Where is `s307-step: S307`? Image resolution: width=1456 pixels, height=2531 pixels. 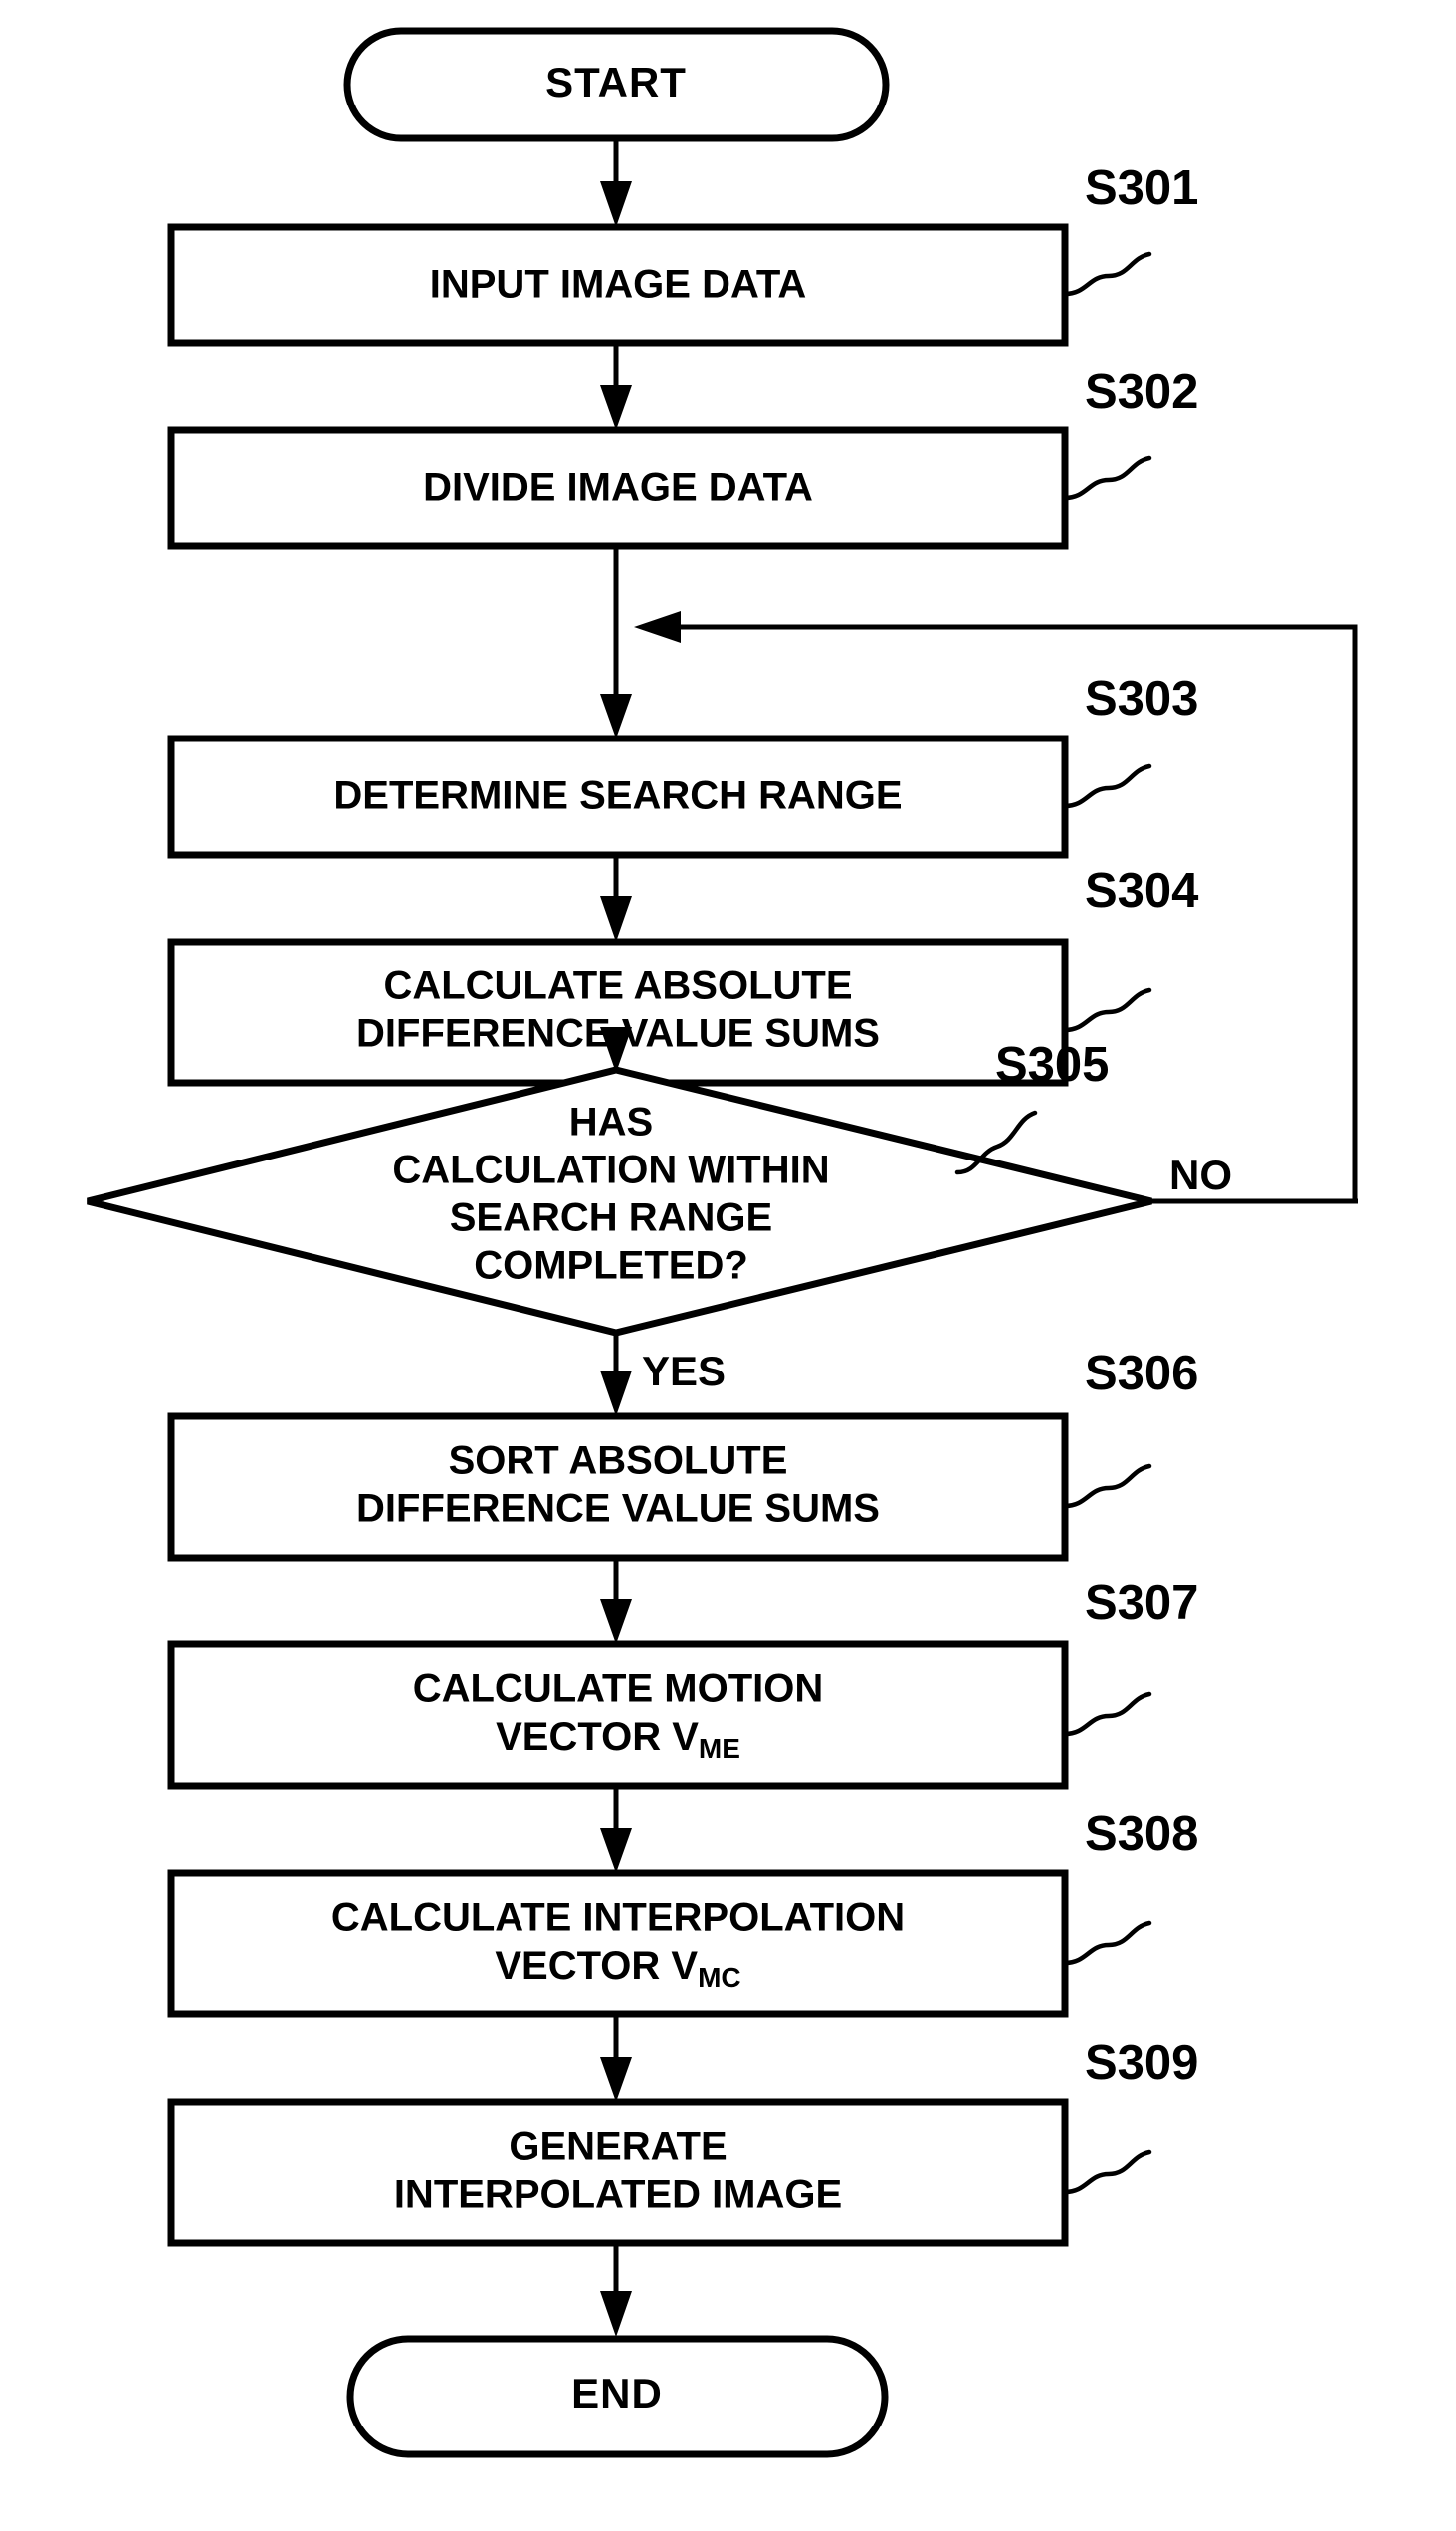 s307-step: S307 is located at coordinates (1141, 1604).